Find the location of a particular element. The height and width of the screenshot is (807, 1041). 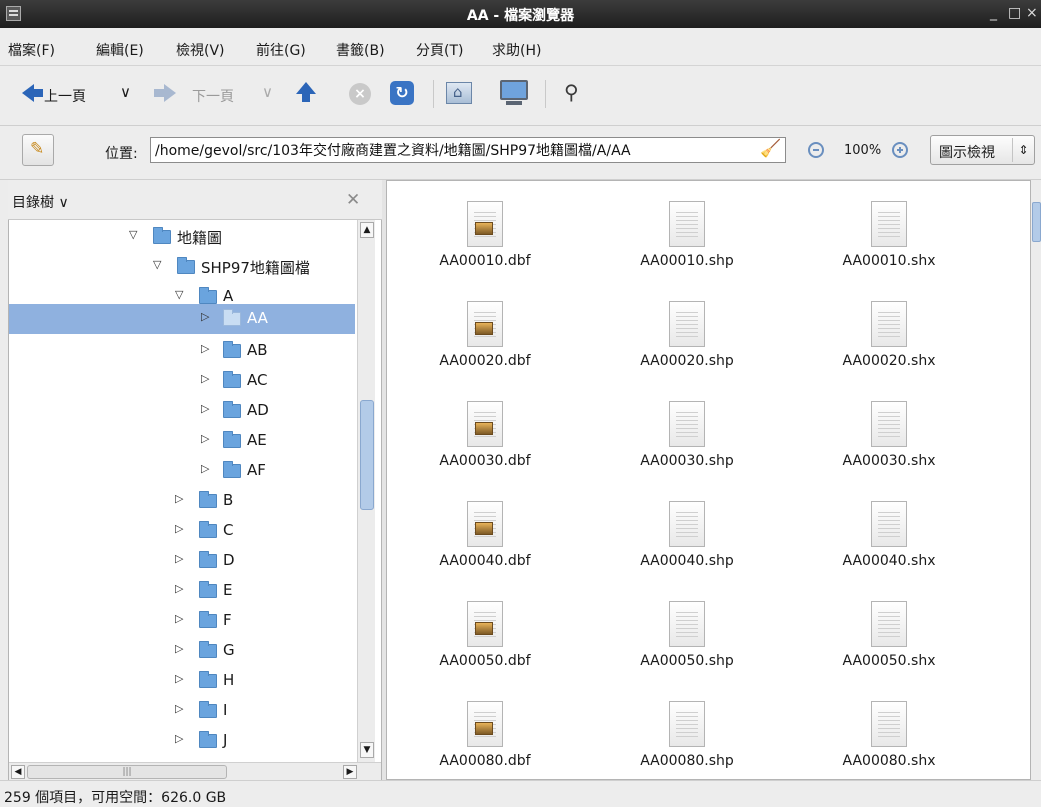

tree-item-selected: ▷ AA is located at coordinates (182, 319).